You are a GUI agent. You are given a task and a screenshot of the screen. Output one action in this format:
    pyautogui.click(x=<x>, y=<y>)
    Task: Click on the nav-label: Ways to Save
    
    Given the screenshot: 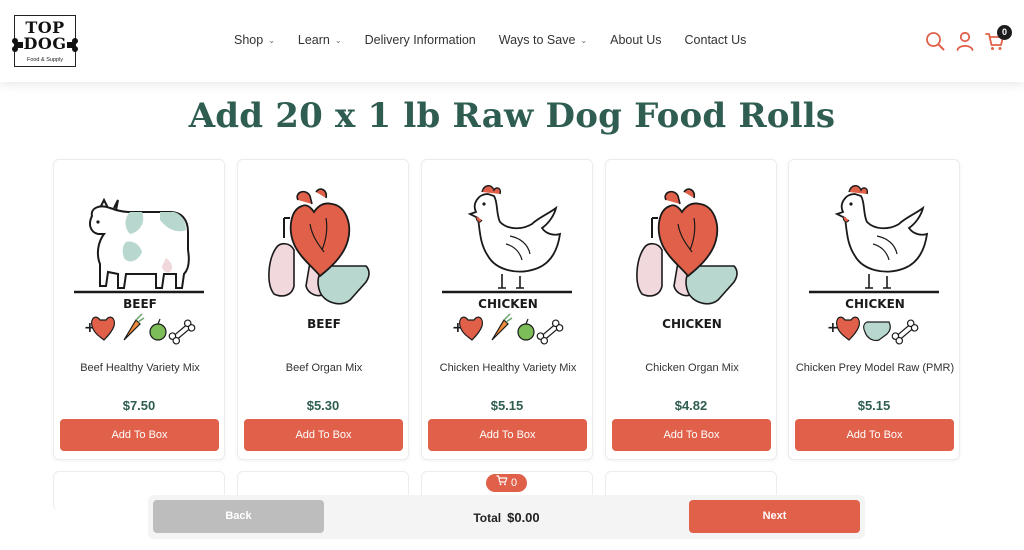 What is the action you would take?
    pyautogui.click(x=537, y=40)
    